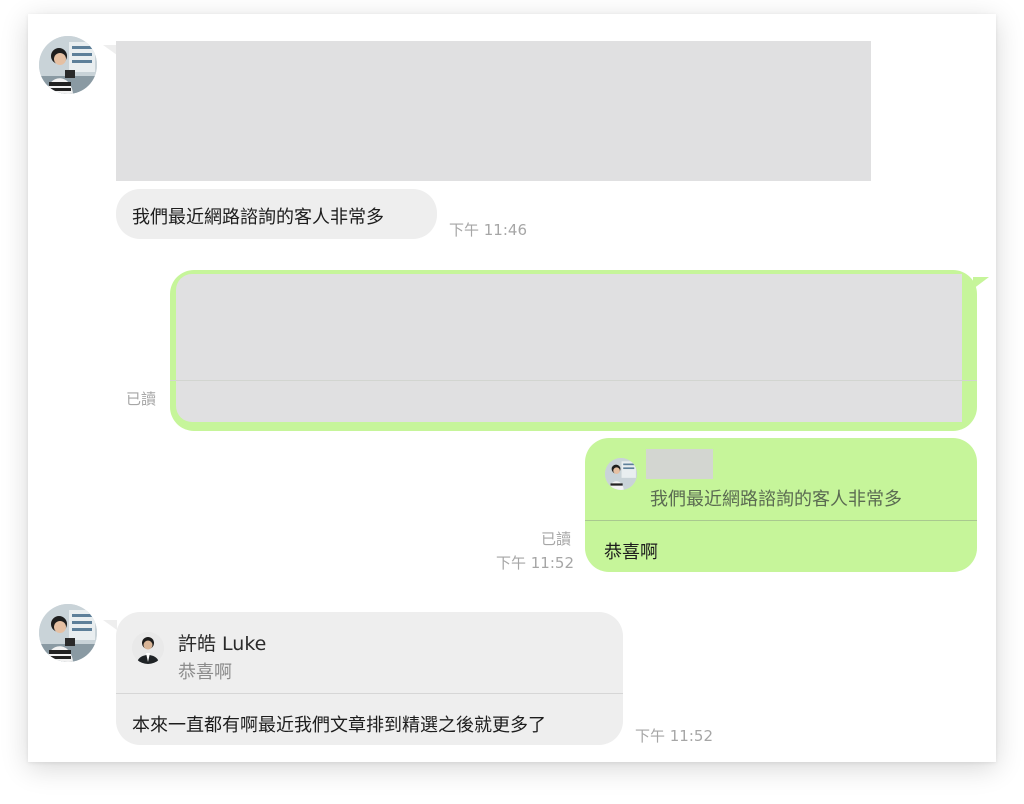 The image size is (1024, 804). What do you see at coordinates (258, 217) in the screenshot?
I see `message-text: 我們最近網路諮詢的客人非常多` at bounding box center [258, 217].